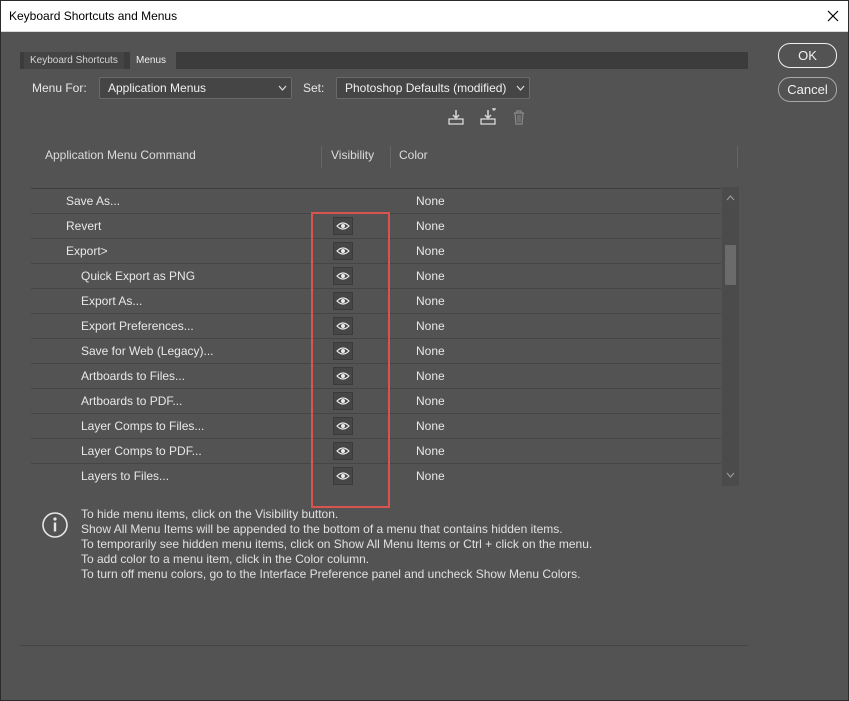 Image resolution: width=849 pixels, height=701 pixels. I want to click on menu-command-label: Export>, so click(87, 251).